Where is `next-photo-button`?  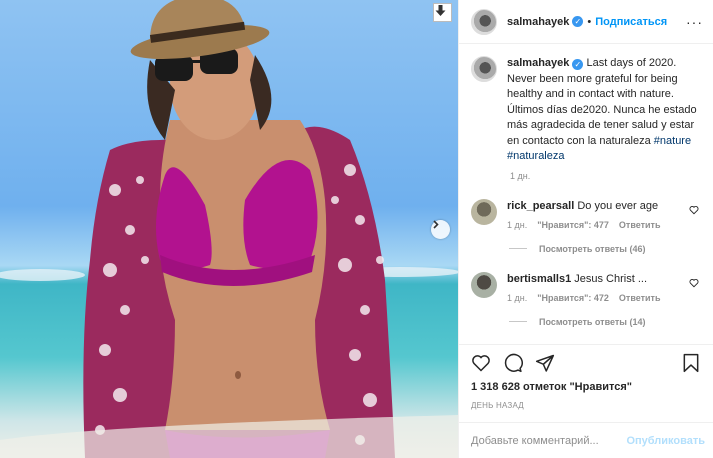 next-photo-button is located at coordinates (440, 229).